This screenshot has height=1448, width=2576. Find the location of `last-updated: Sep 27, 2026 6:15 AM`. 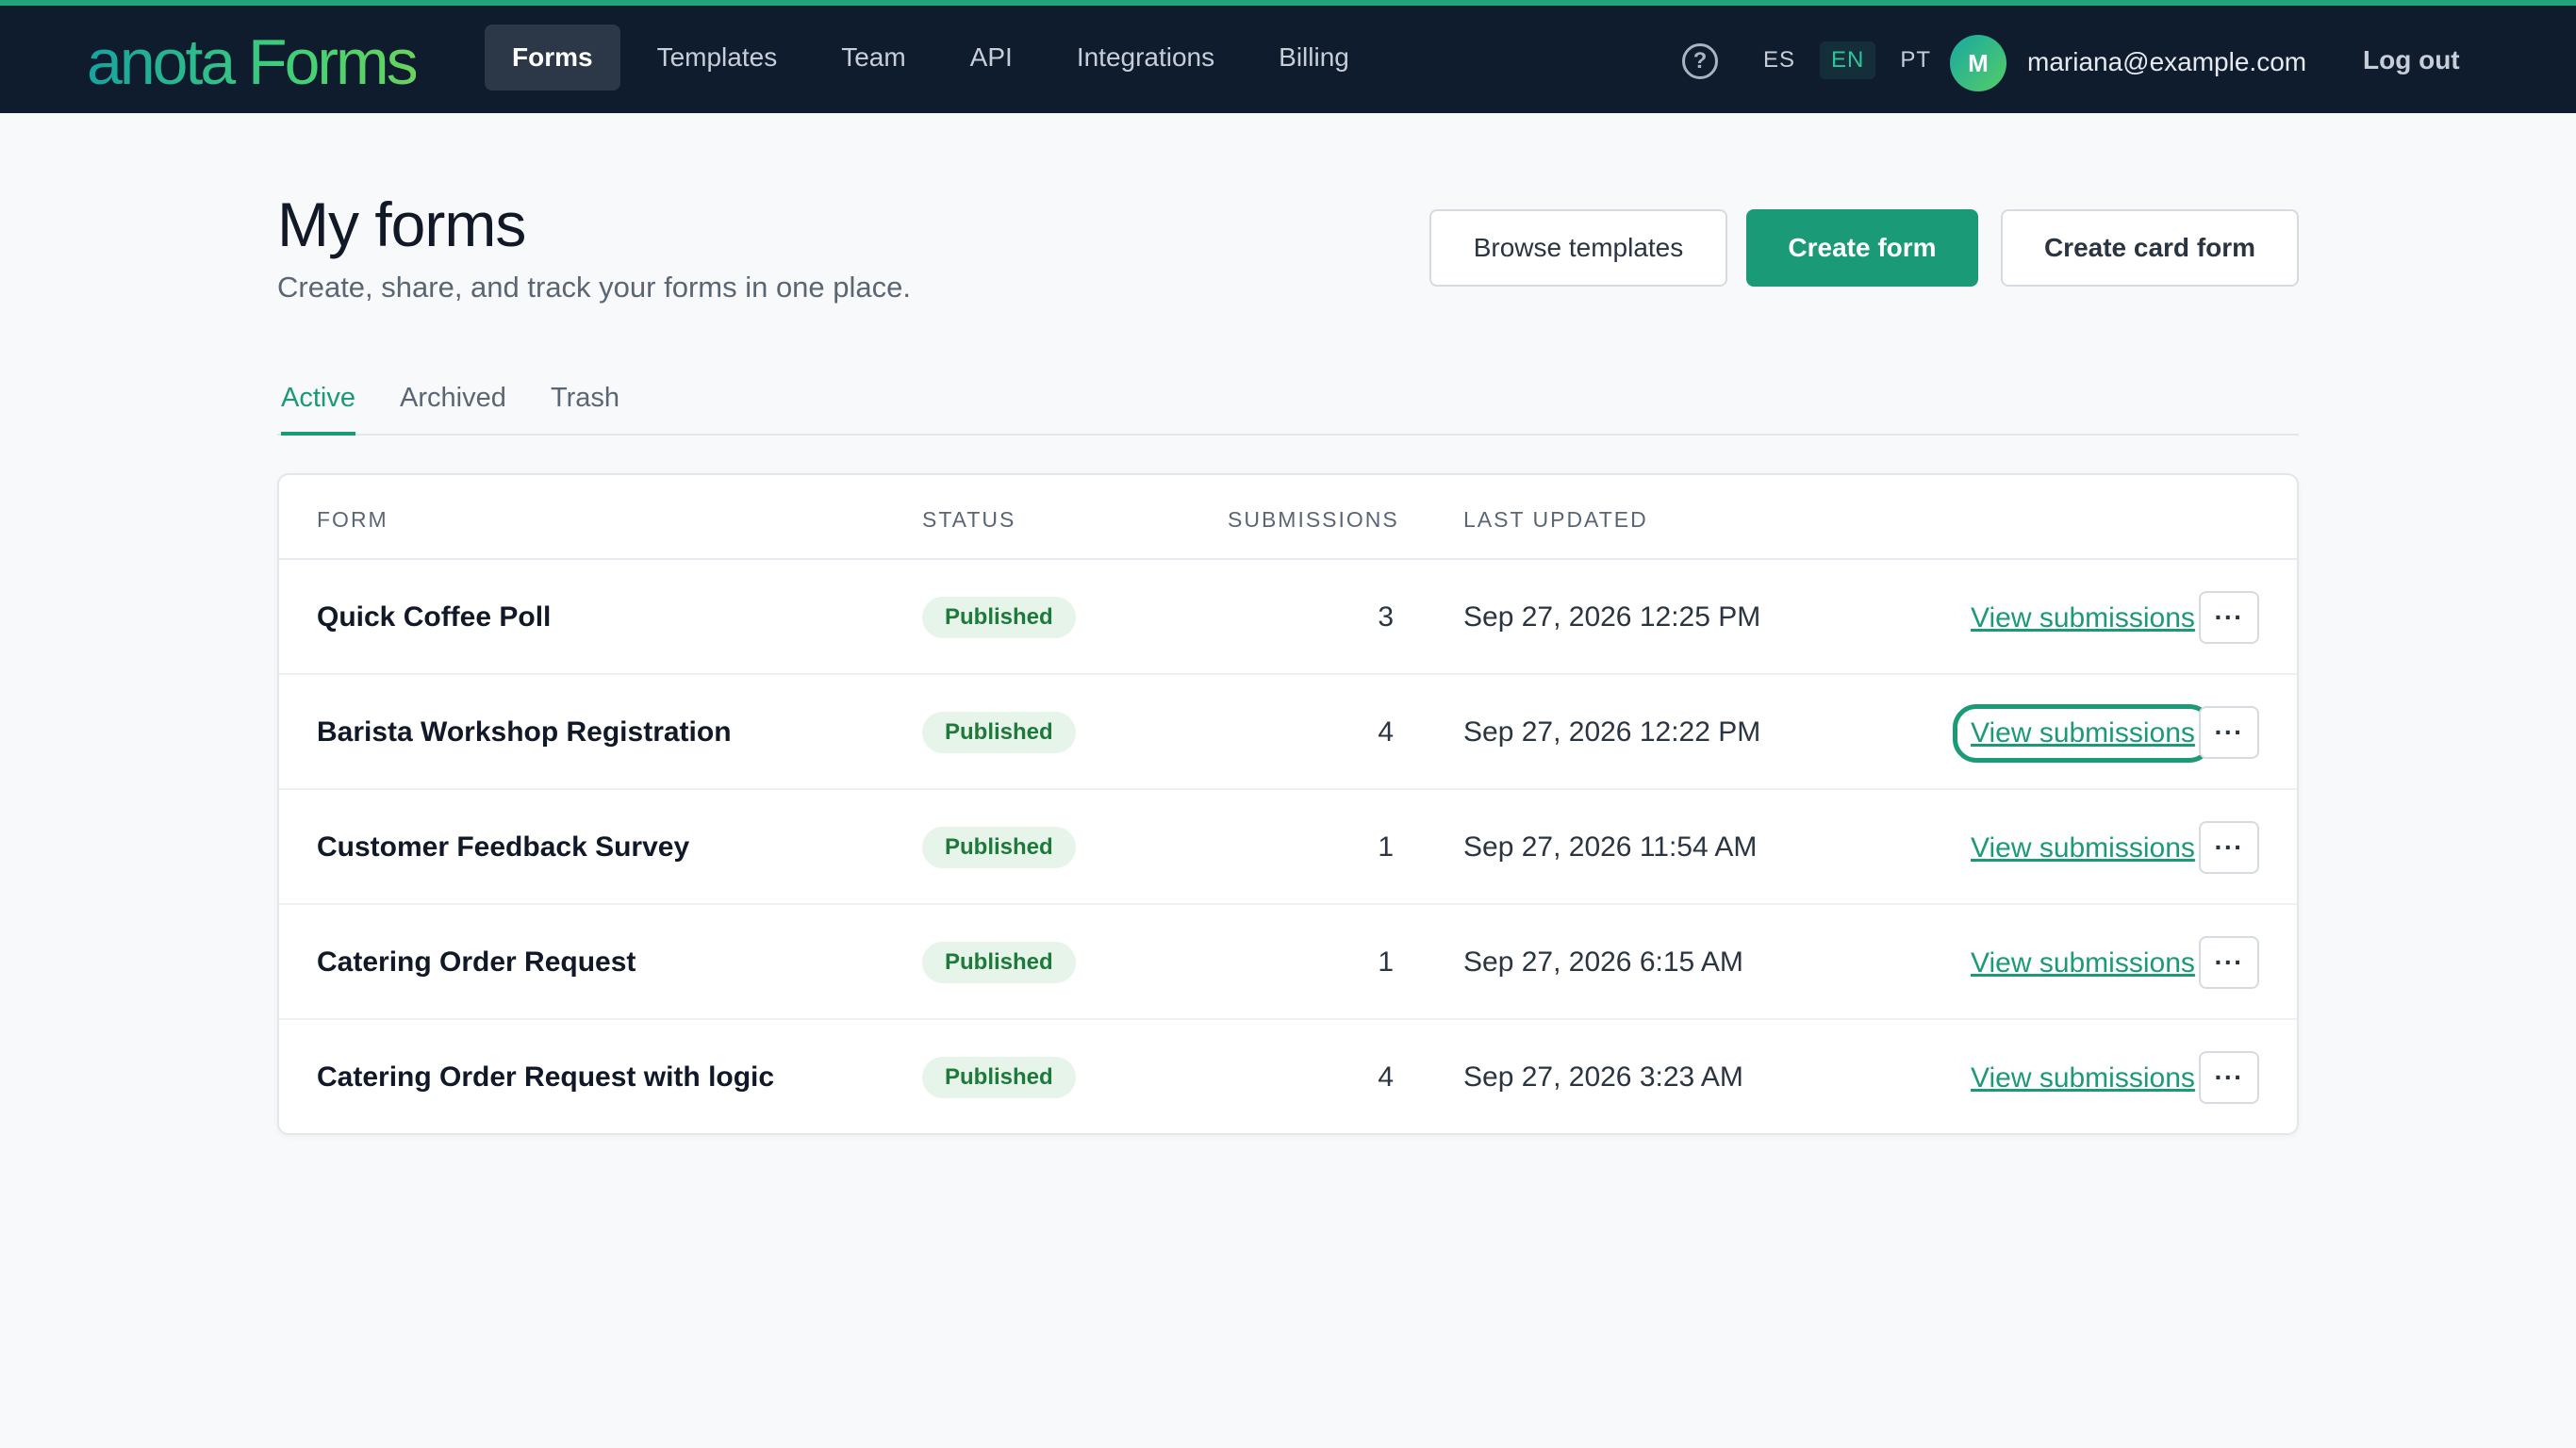

last-updated: Sep 27, 2026 6:15 AM is located at coordinates (1603, 962).